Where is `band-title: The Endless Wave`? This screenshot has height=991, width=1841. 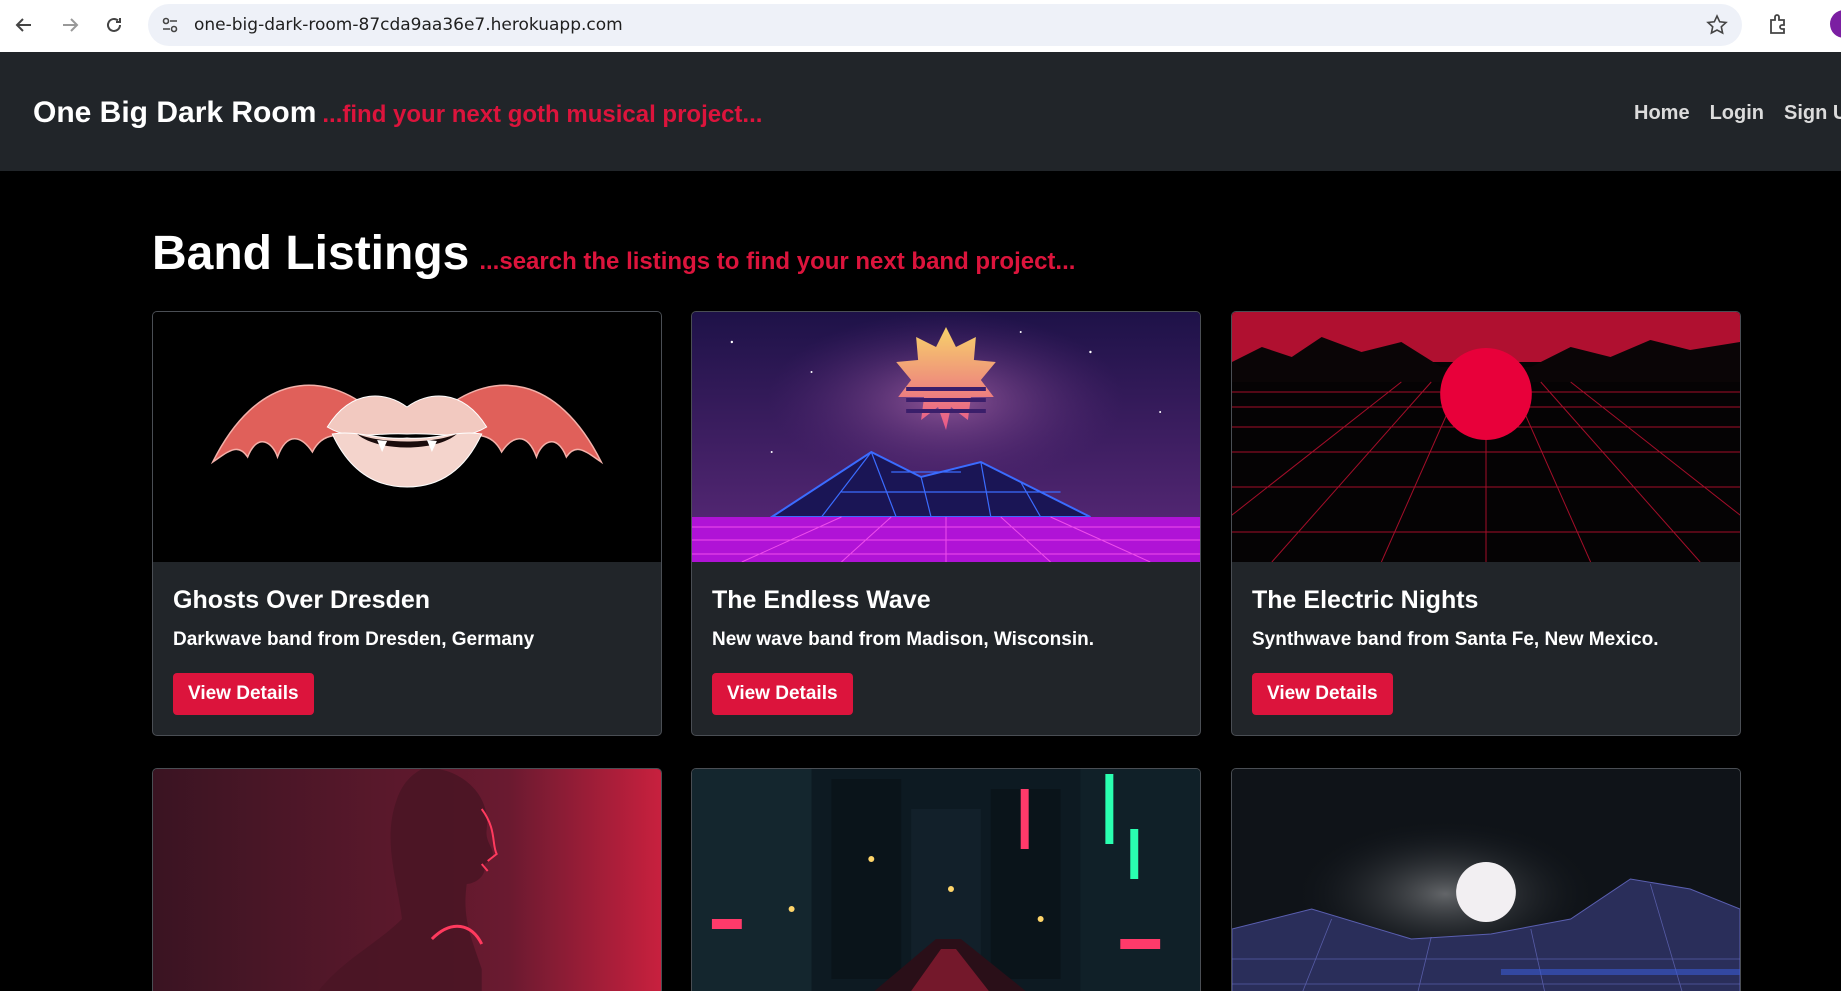
band-title: The Endless Wave is located at coordinates (821, 600).